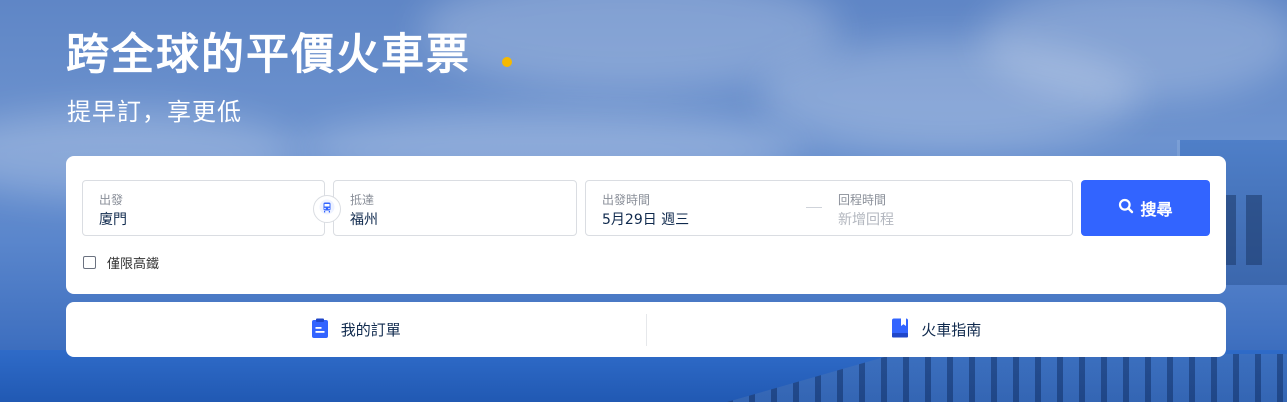 The image size is (1287, 402). Describe the element at coordinates (507, 62) in the screenshot. I see `title-accent-dot` at that location.